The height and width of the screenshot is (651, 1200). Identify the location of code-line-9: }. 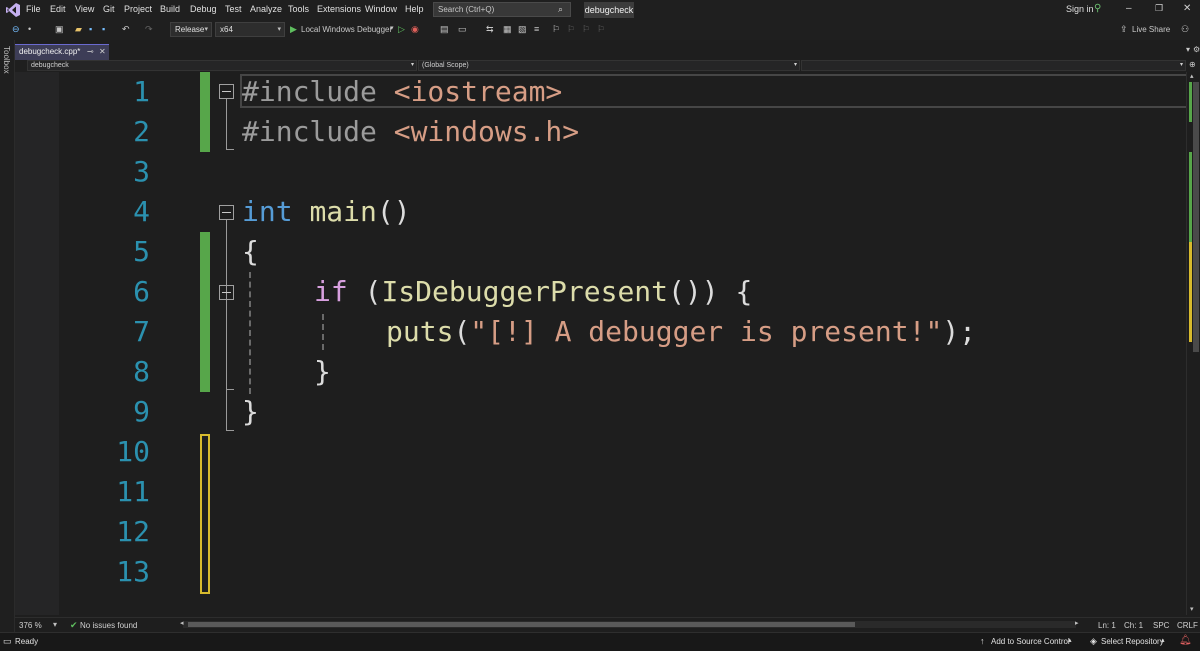
(250, 411).